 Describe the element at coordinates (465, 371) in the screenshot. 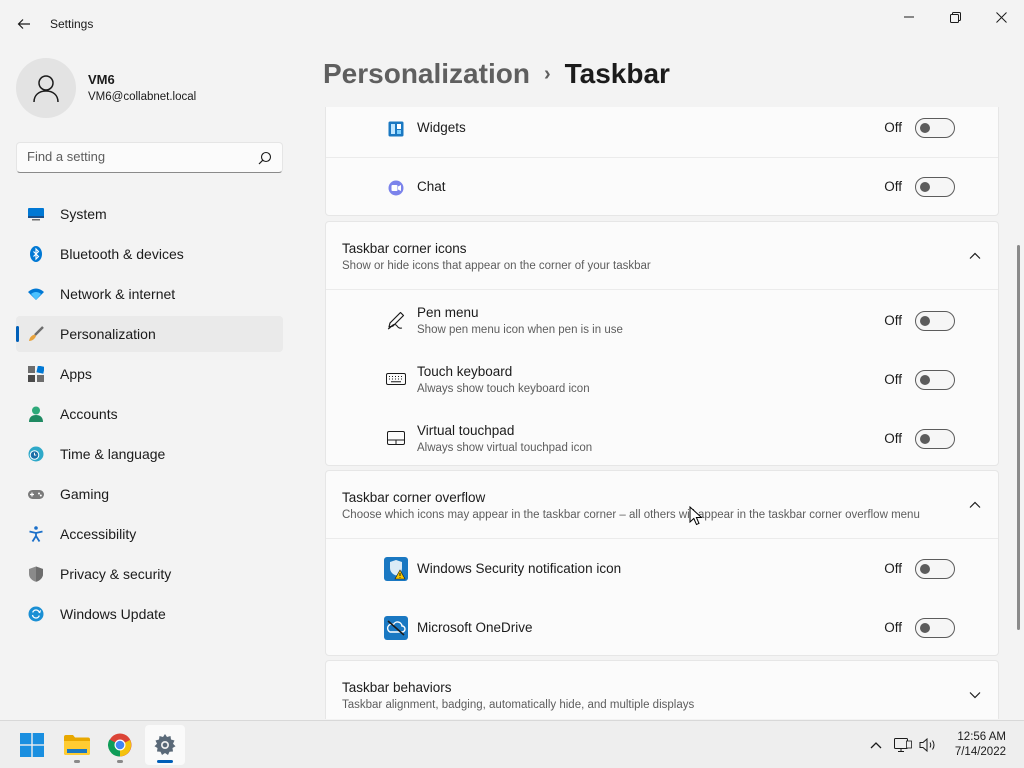

I see `touch-keyboard-title: Touch keyboard` at that location.